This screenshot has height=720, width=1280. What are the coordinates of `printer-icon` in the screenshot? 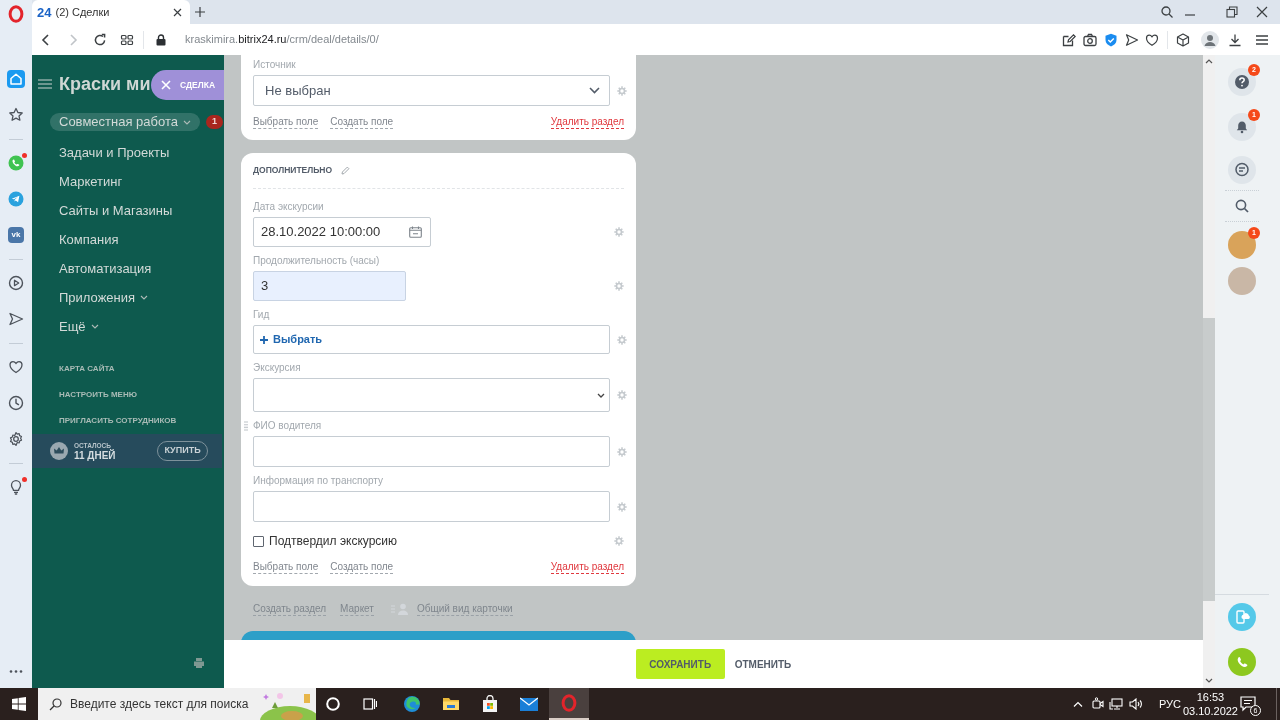 It's located at (199, 663).